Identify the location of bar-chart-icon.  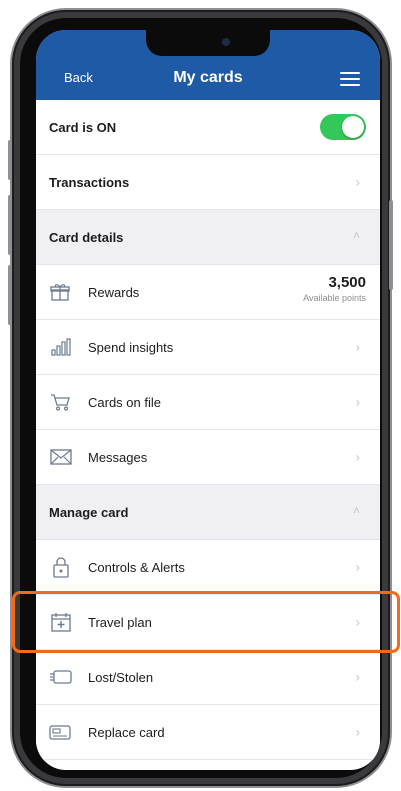
(61, 347).